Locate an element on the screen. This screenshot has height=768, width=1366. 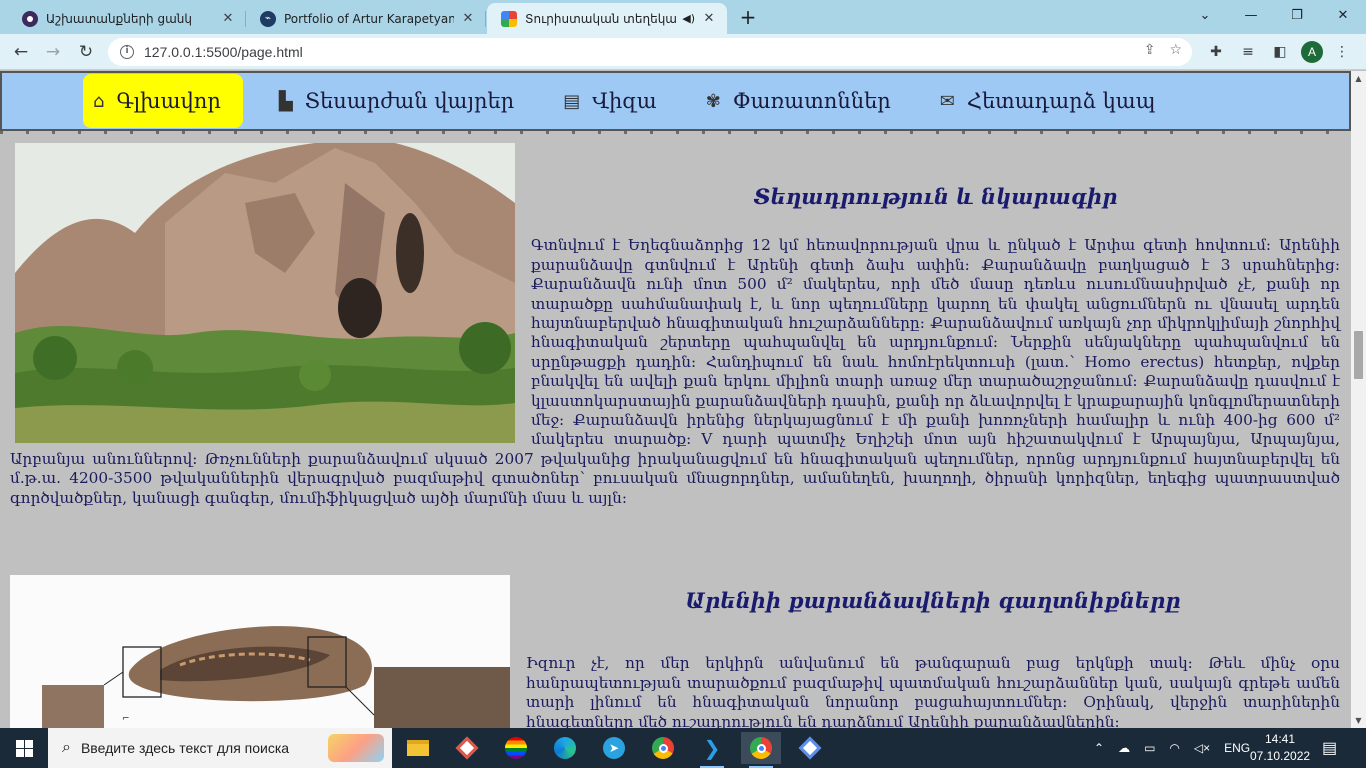
feedback-mail-icon: ✉ is located at coordinates (947, 101).